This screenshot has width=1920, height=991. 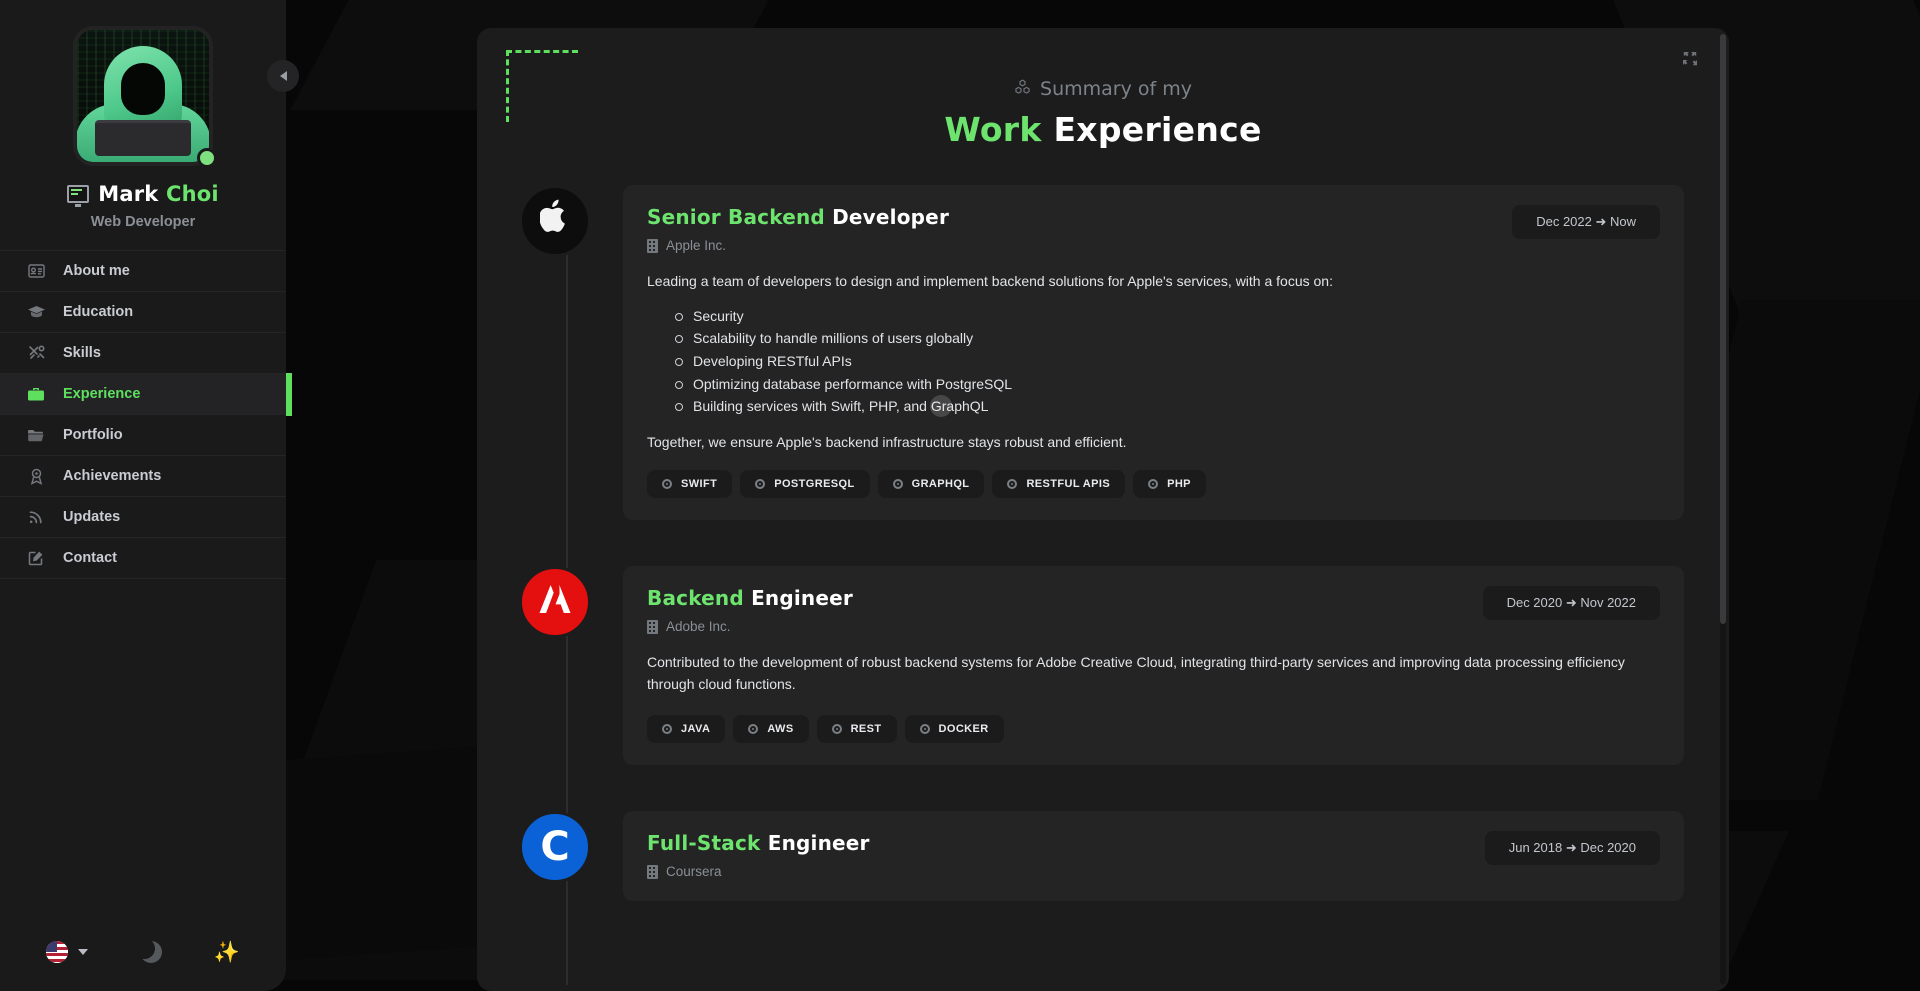 What do you see at coordinates (143, 312) in the screenshot?
I see `sidebar-item-education: Education` at bounding box center [143, 312].